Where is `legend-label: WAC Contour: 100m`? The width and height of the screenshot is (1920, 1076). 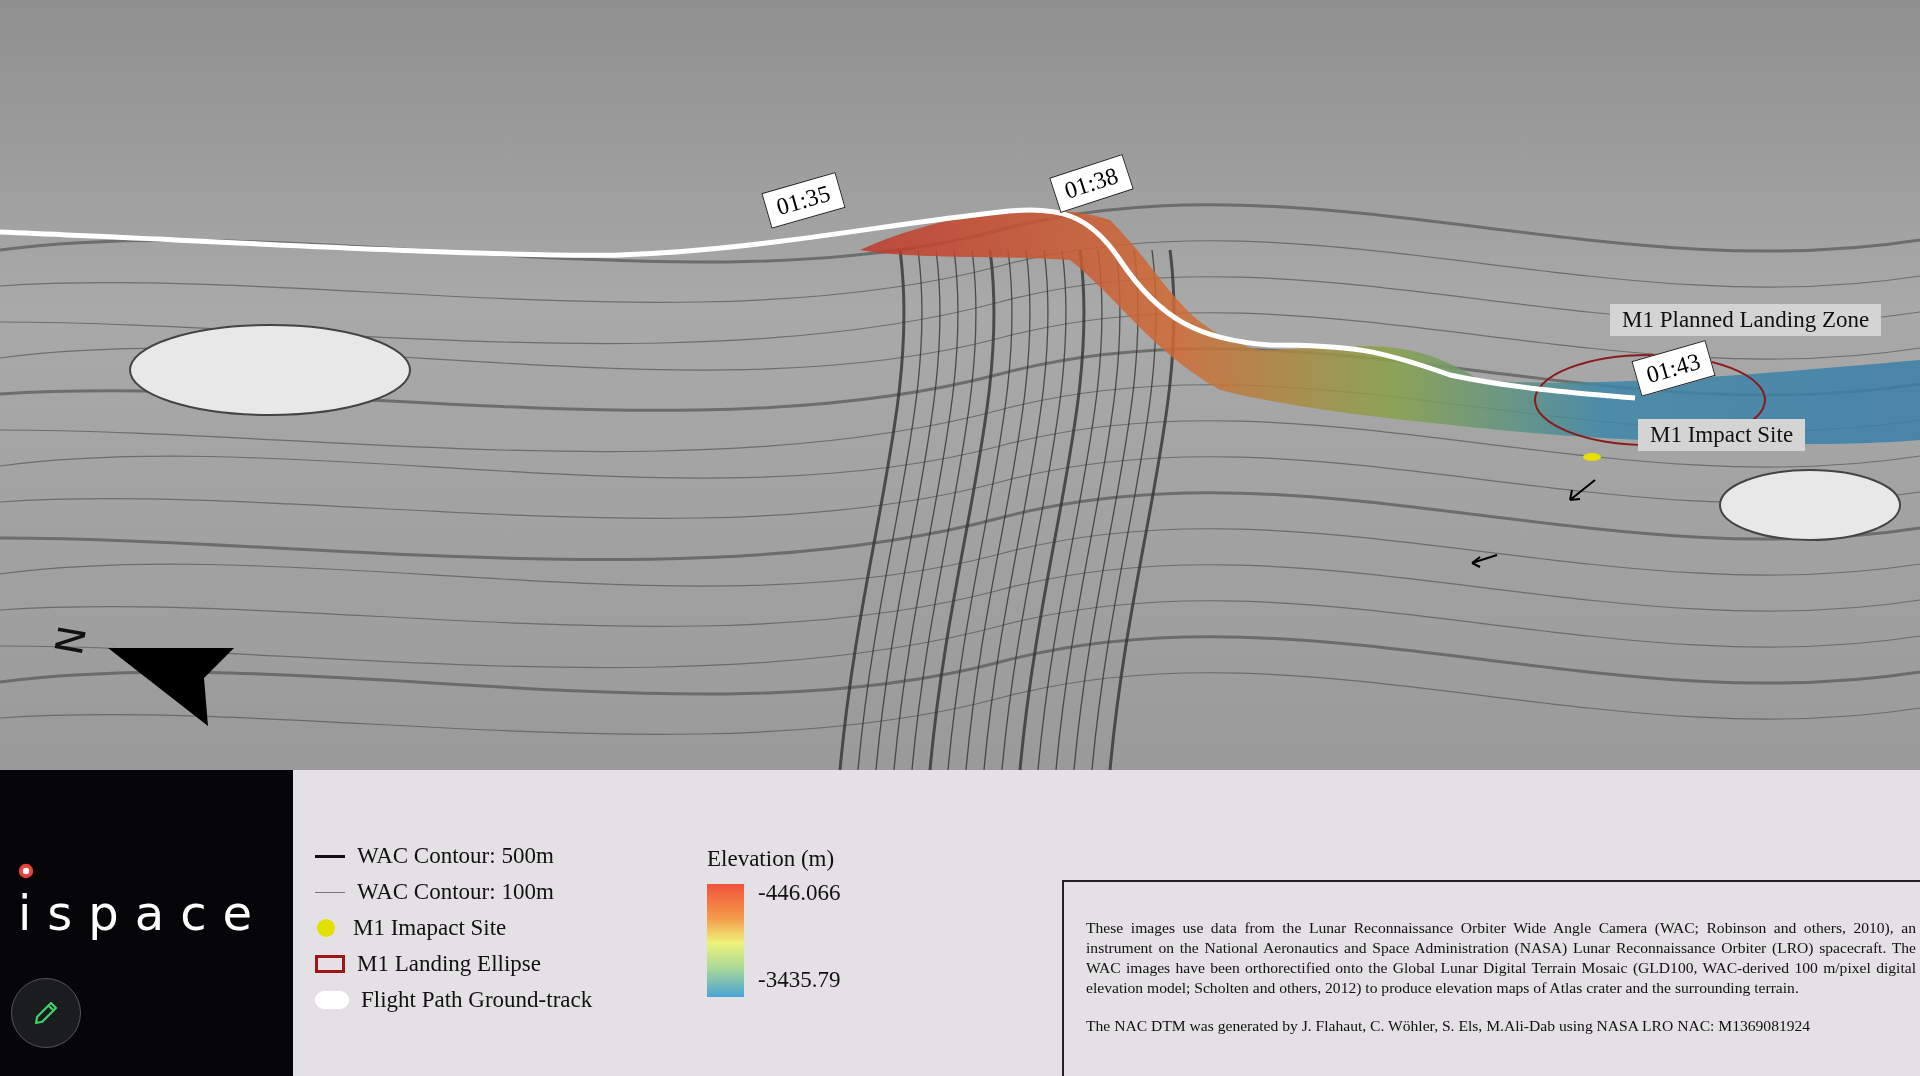
legend-label: WAC Contour: 100m is located at coordinates (455, 892).